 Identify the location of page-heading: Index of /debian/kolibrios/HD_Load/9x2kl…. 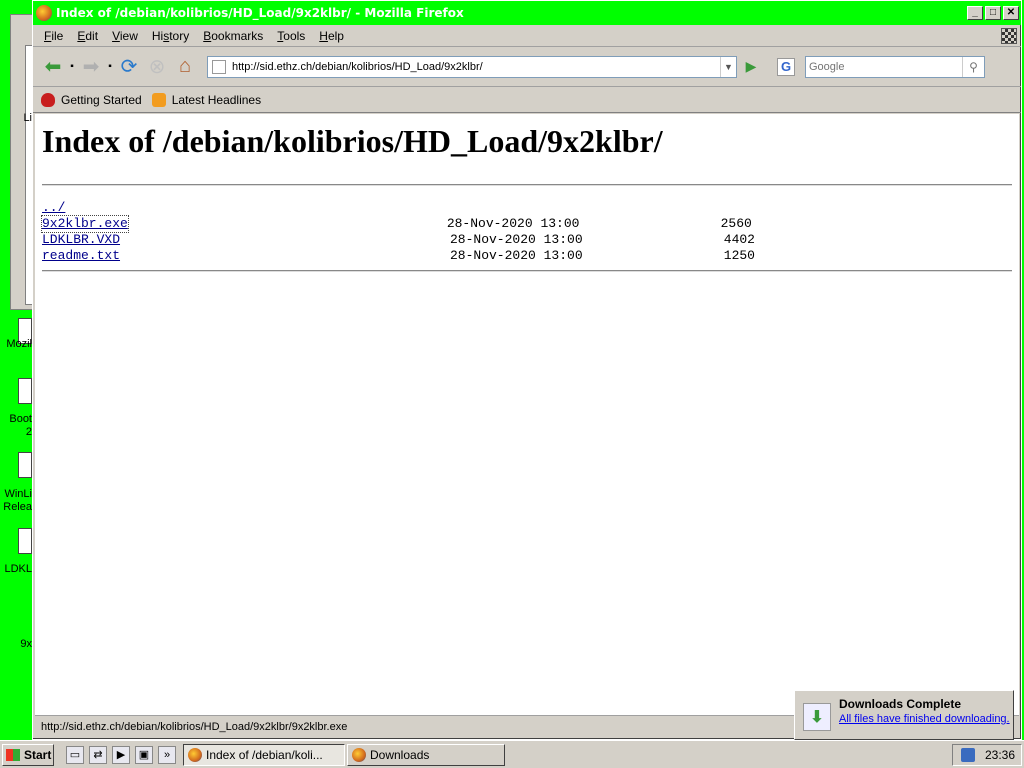
(352, 141).